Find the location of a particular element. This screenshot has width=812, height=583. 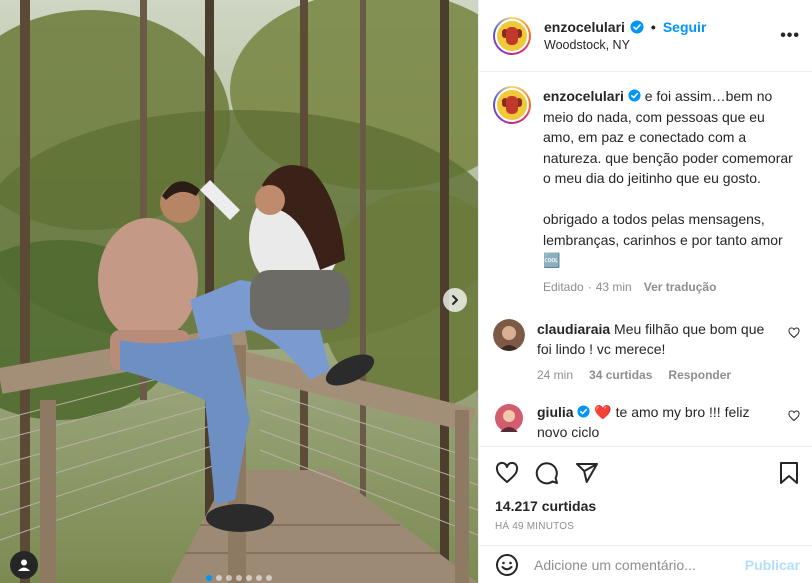

caption-time: 43 min is located at coordinates (614, 287).